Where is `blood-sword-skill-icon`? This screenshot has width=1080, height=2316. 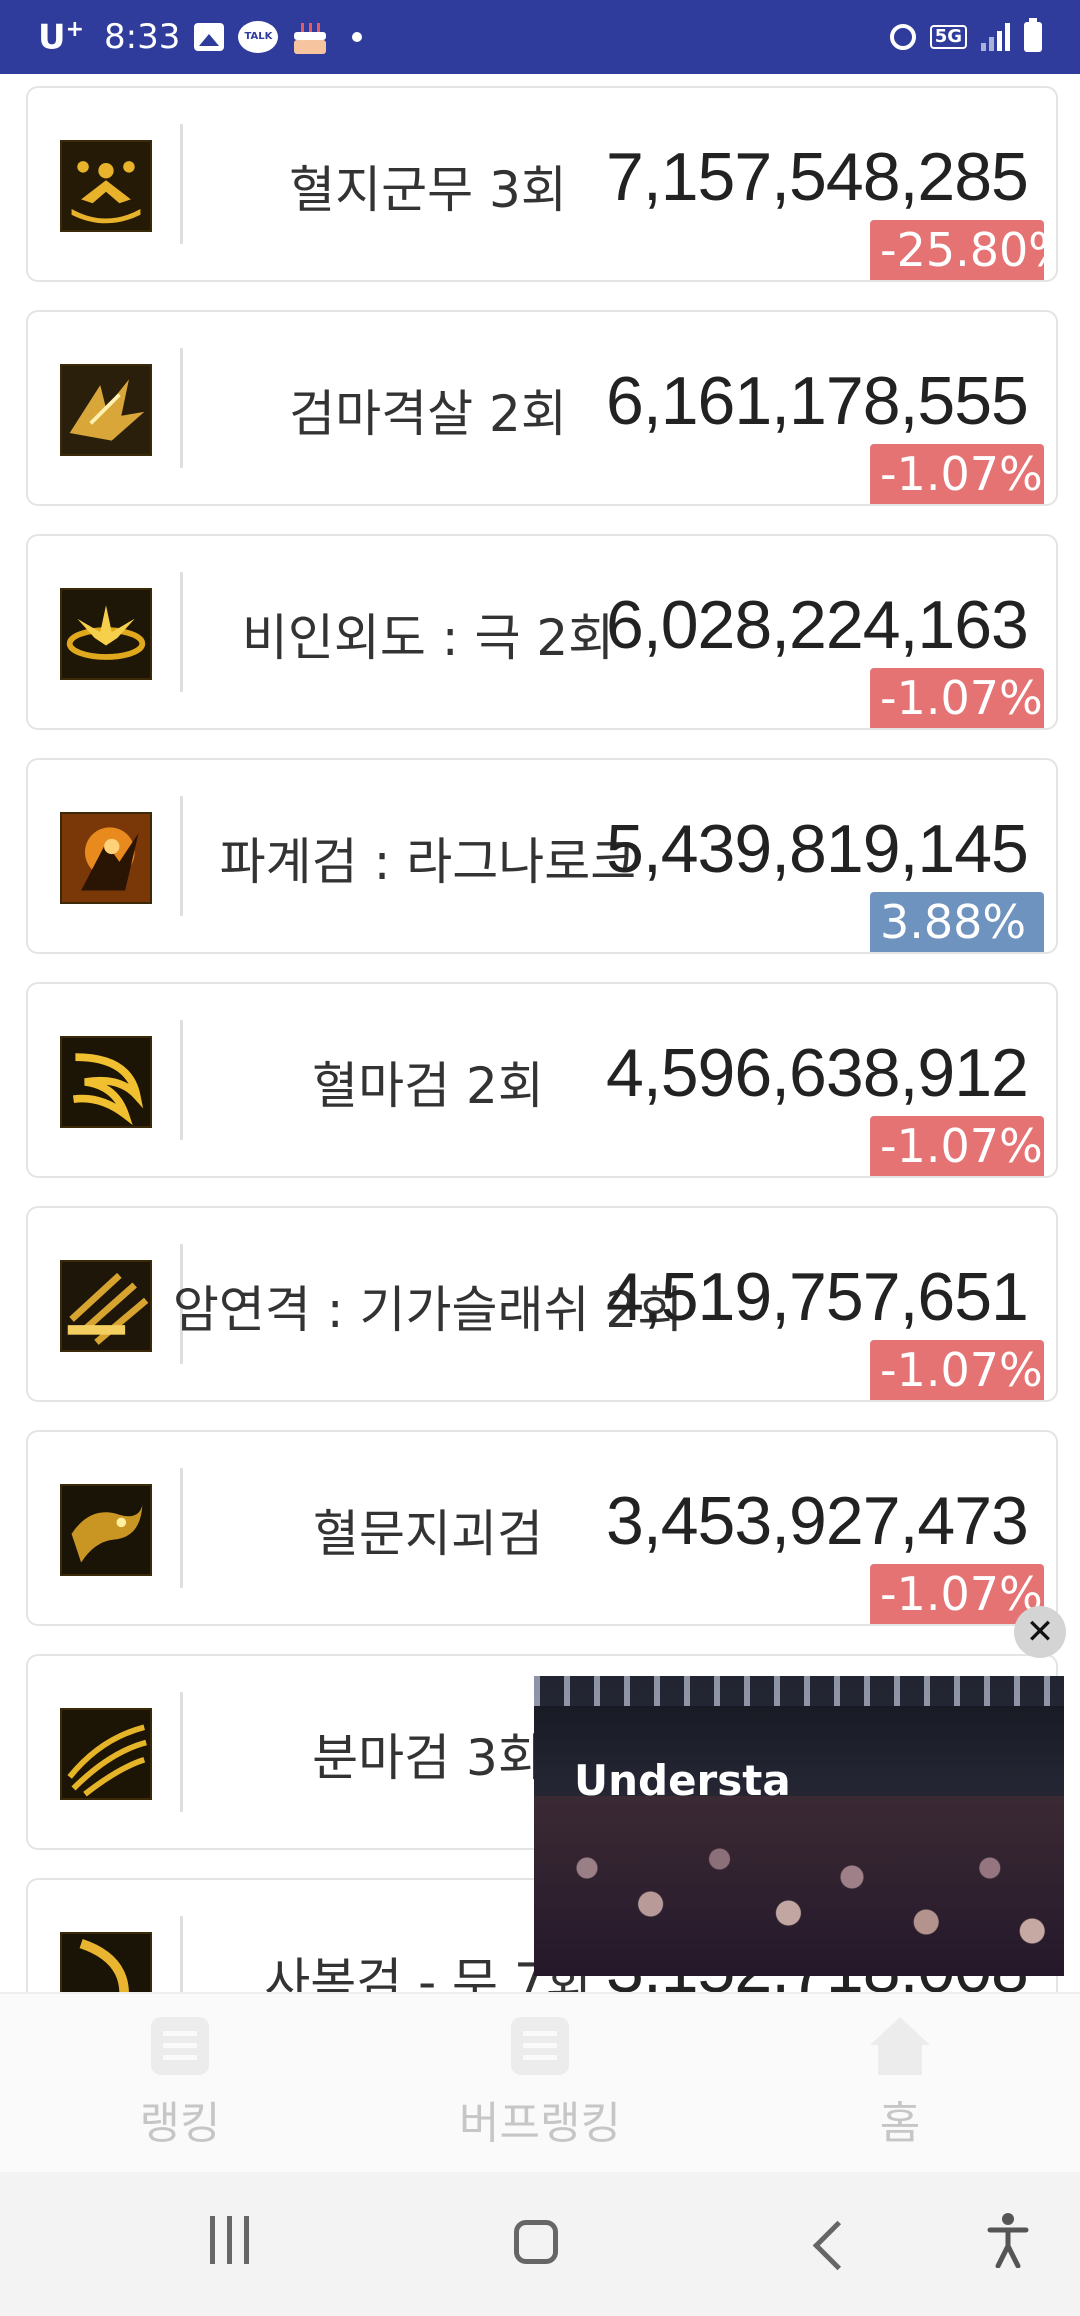 blood-sword-skill-icon is located at coordinates (106, 1082).